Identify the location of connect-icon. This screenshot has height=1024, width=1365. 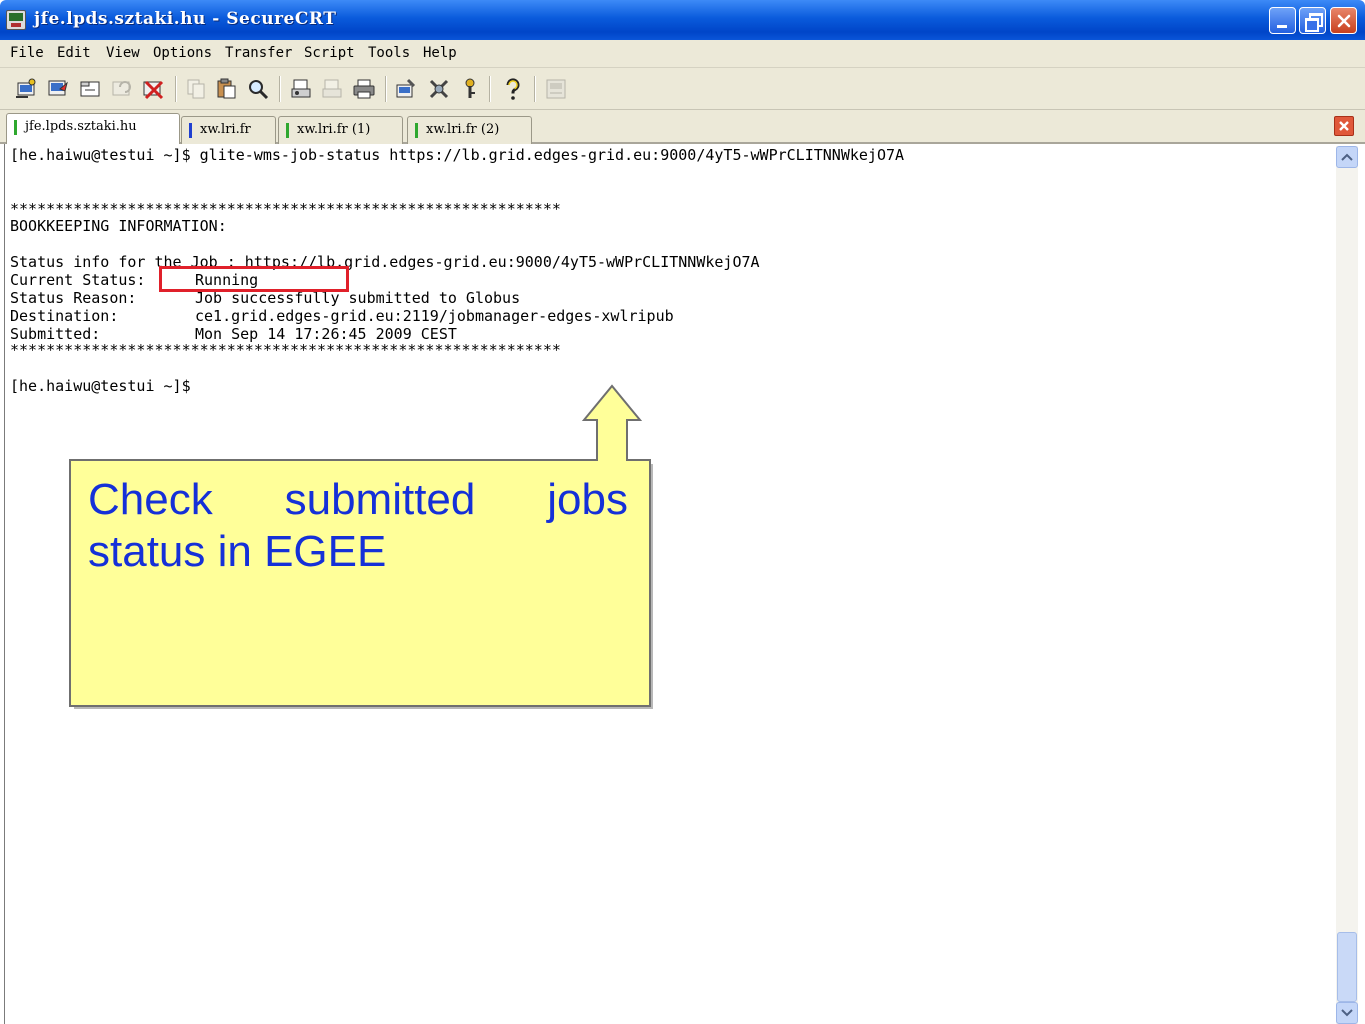
(26, 89).